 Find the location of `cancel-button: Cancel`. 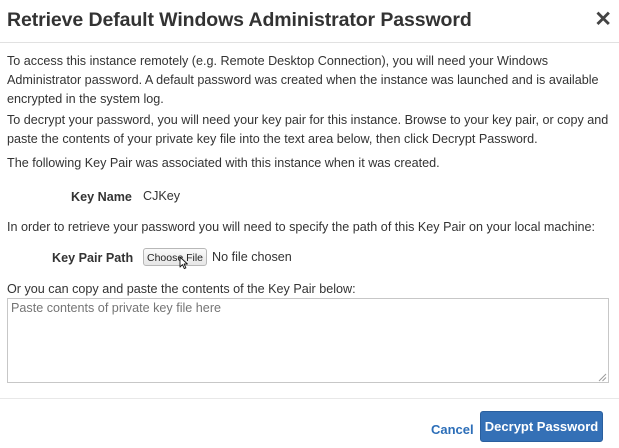

cancel-button: Cancel is located at coordinates (452, 429).